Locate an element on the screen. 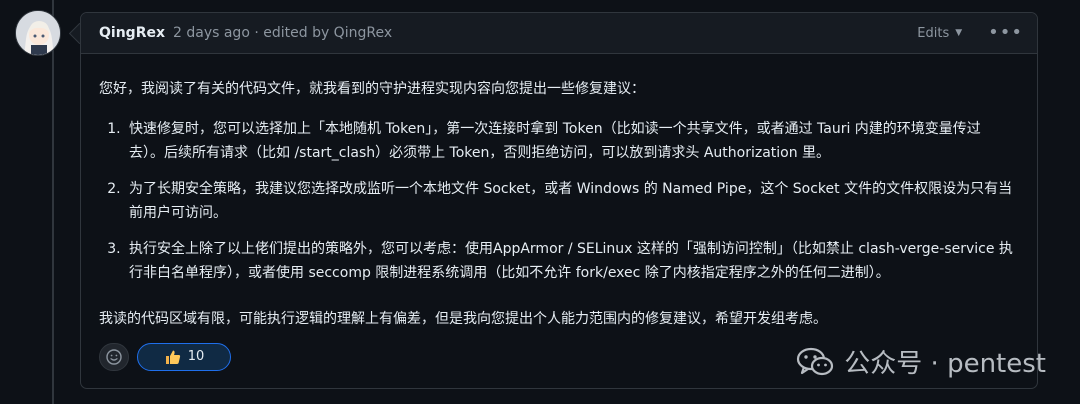  comment-intro: 您好，我阅读了有关的代码文件，就我看到的守护进程实现内容向您提出一些修复建议： is located at coordinates (372, 89).